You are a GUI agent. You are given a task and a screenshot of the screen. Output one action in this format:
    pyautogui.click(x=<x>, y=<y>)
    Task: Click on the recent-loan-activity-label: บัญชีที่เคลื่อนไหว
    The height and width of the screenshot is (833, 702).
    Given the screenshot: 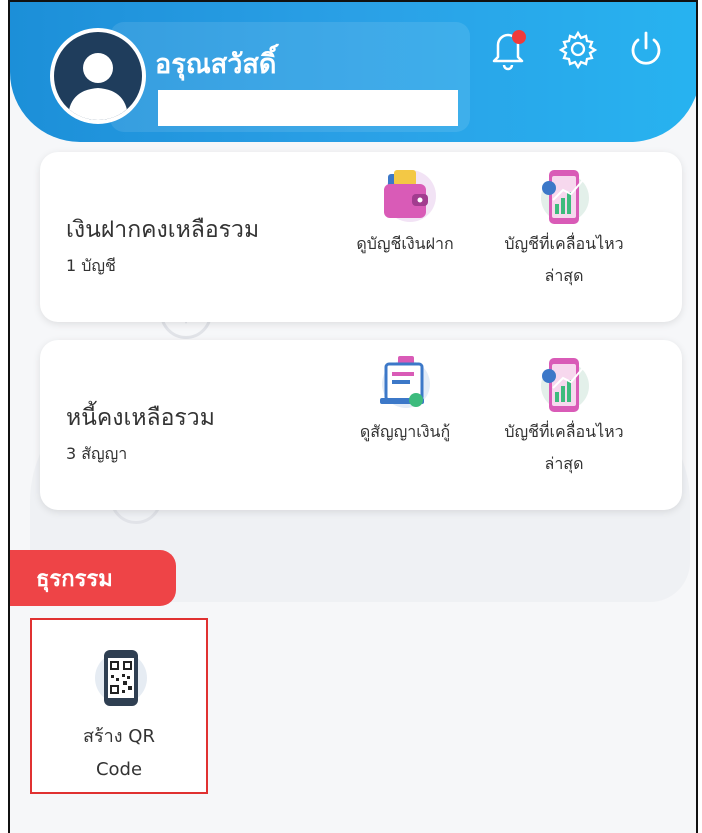 What is the action you would take?
    pyautogui.click(x=564, y=431)
    